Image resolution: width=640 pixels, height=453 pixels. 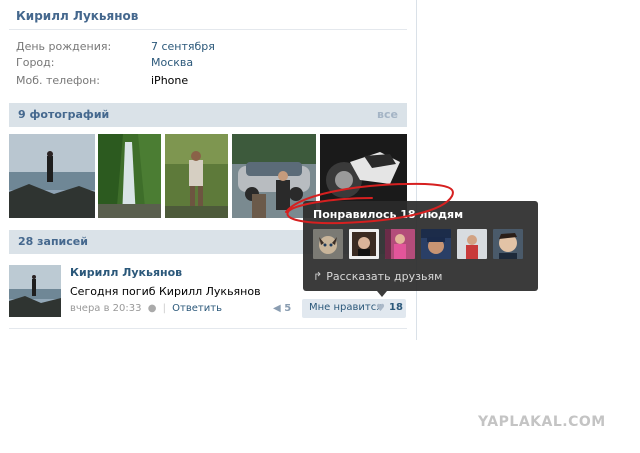 What do you see at coordinates (282, 308) in the screenshot?
I see `repost-button: ◀ 5` at bounding box center [282, 308].